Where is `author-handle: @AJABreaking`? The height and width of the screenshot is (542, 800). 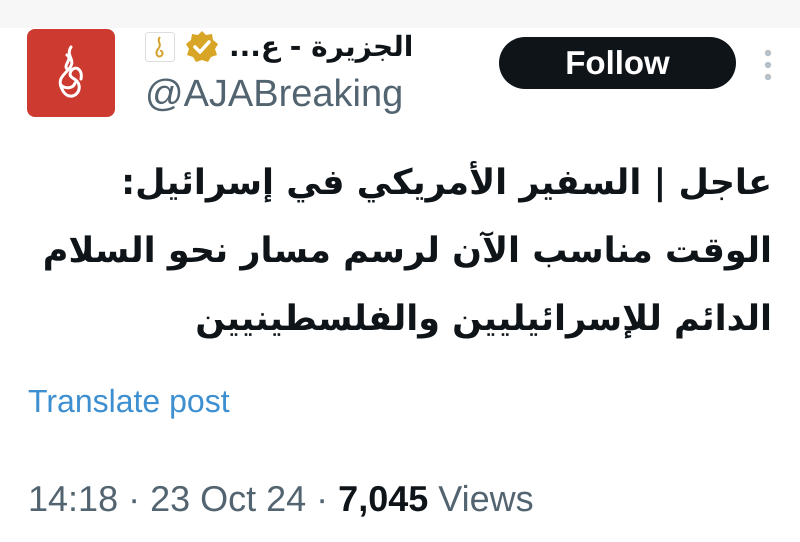
author-handle: @AJABreaking is located at coordinates (274, 94).